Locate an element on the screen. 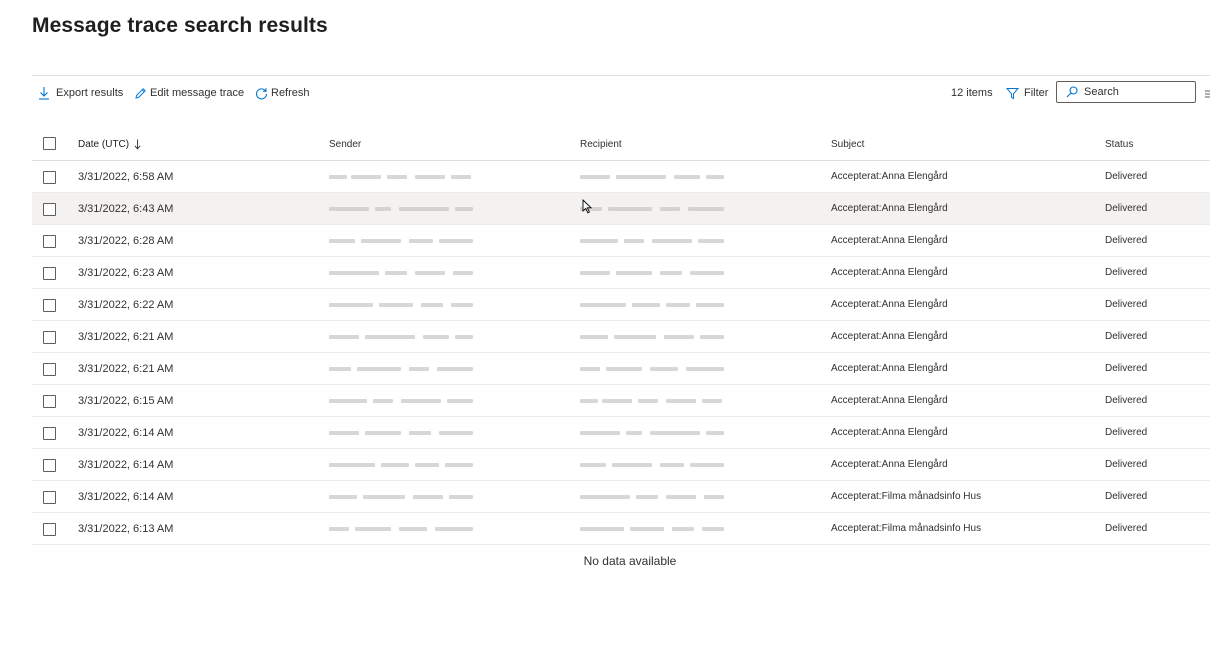 This screenshot has width=1210, height=646. select-all-checkbox is located at coordinates (49, 143).